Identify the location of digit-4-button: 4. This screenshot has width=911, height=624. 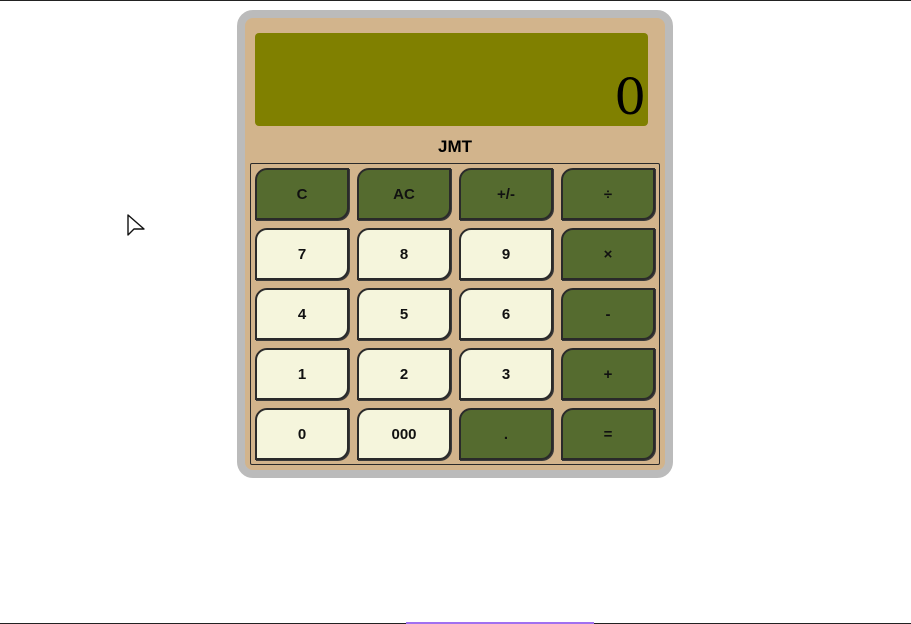
(302, 314).